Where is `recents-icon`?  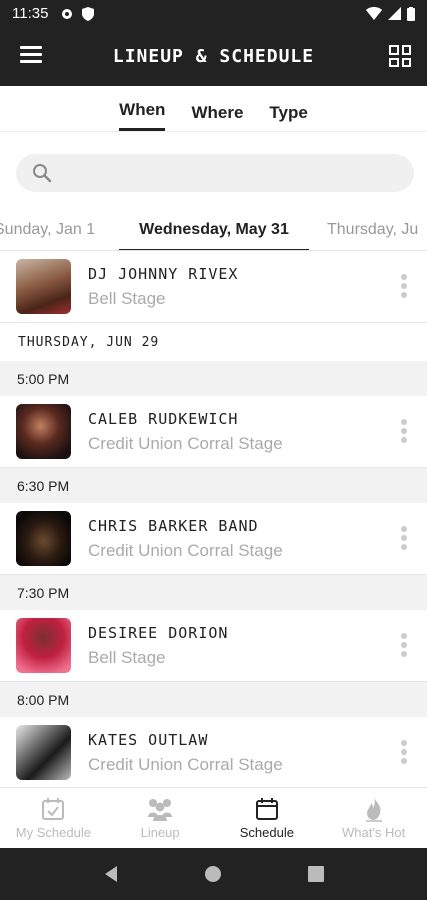 recents-icon is located at coordinates (316, 874).